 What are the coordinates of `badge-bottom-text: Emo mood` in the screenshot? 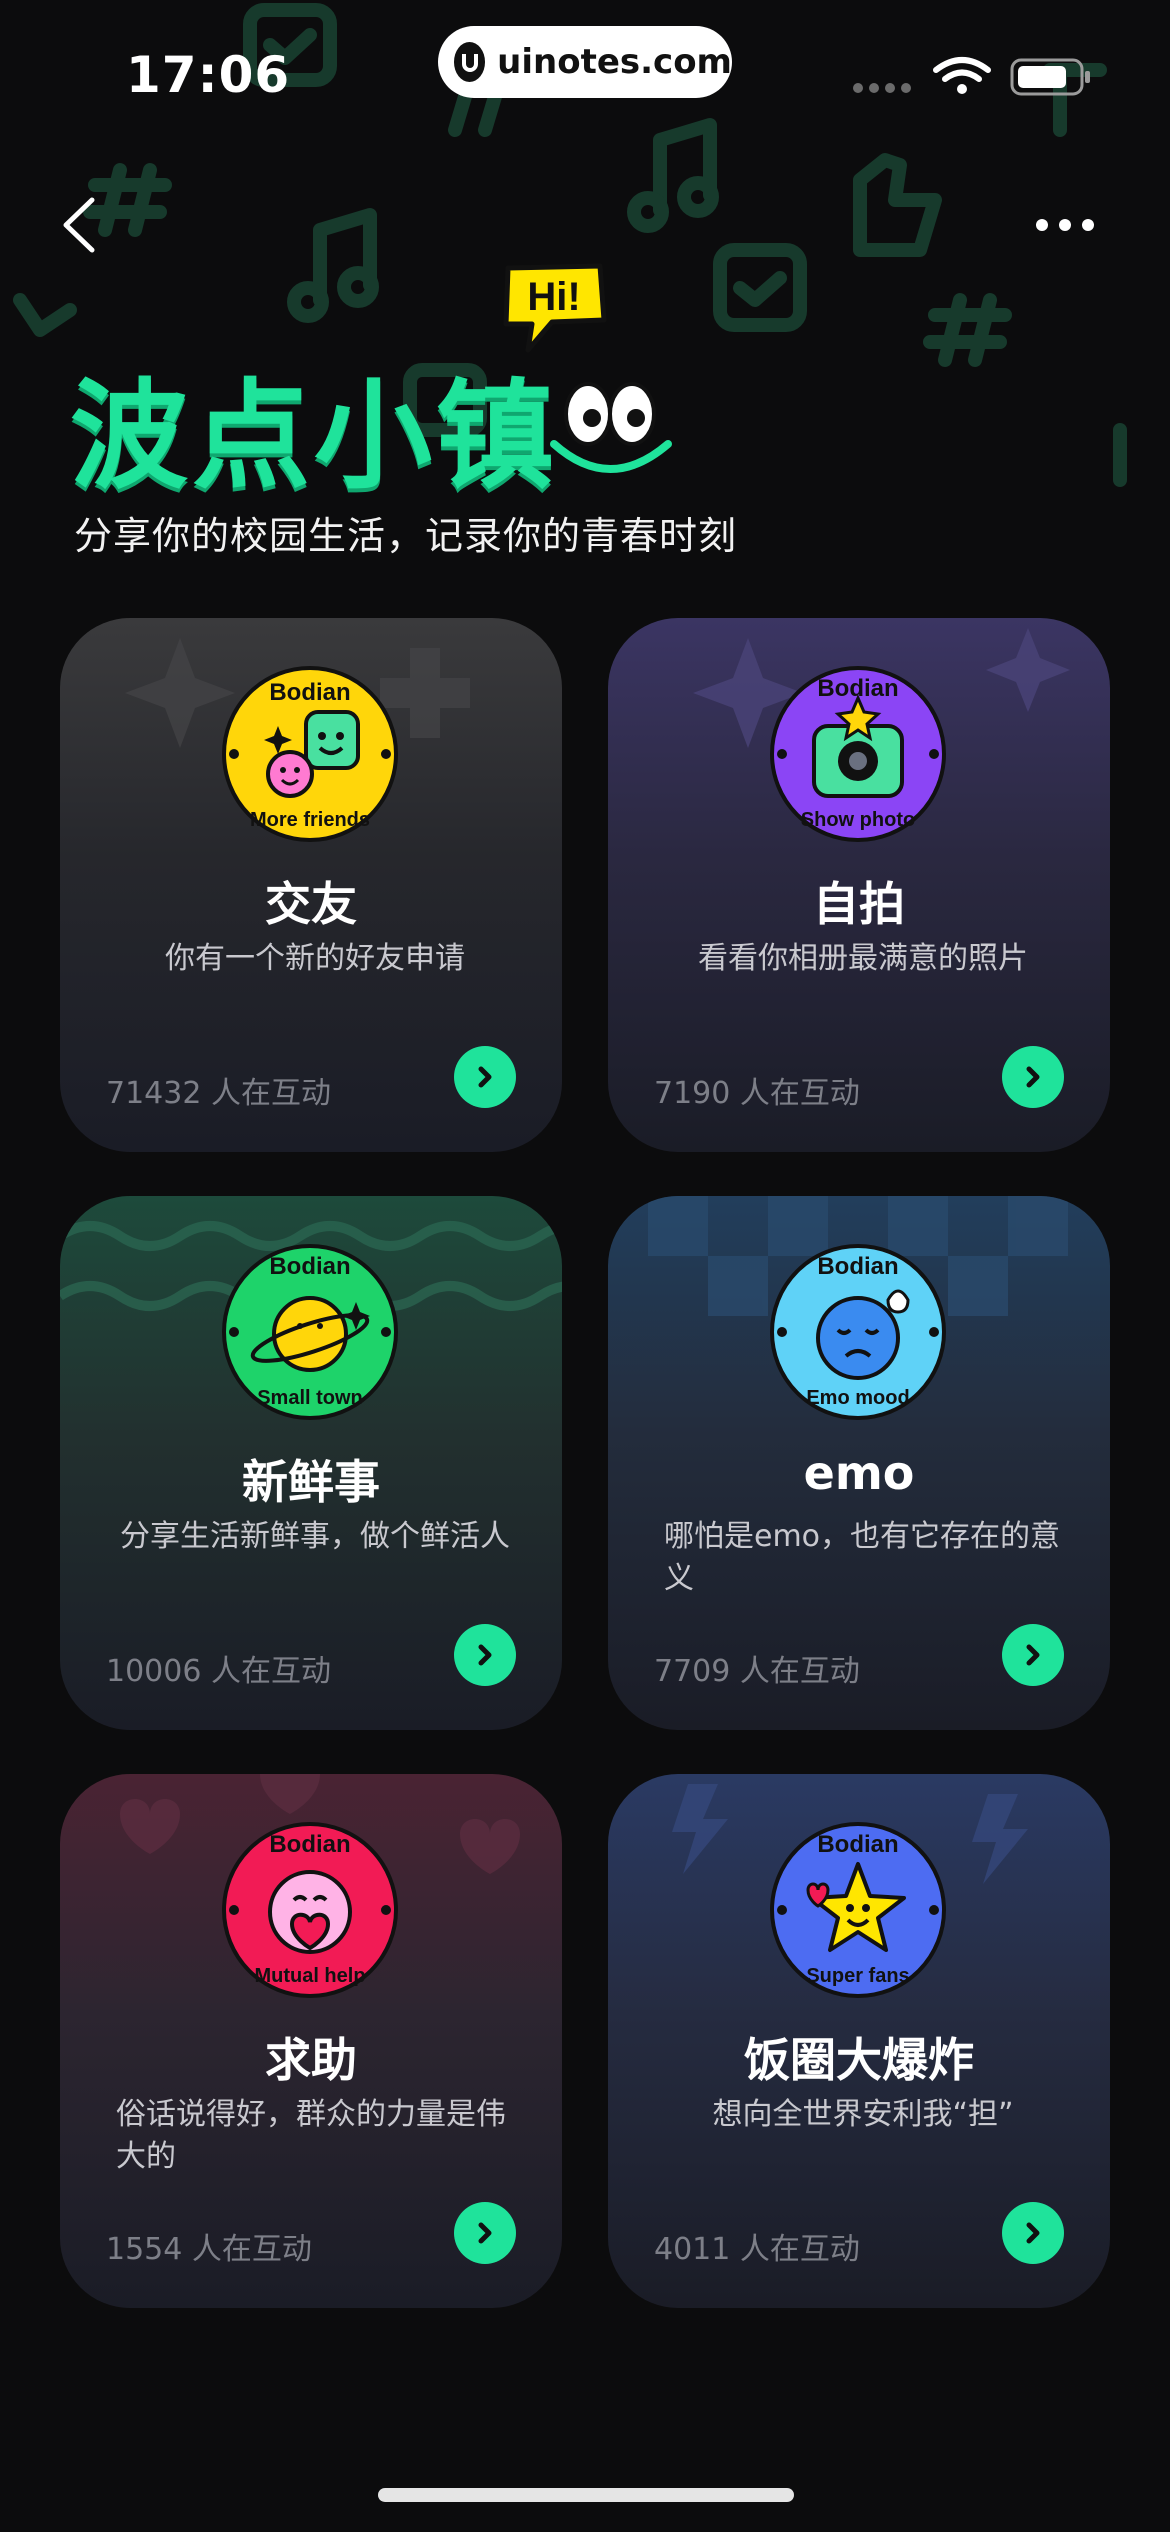 It's located at (857, 1398).